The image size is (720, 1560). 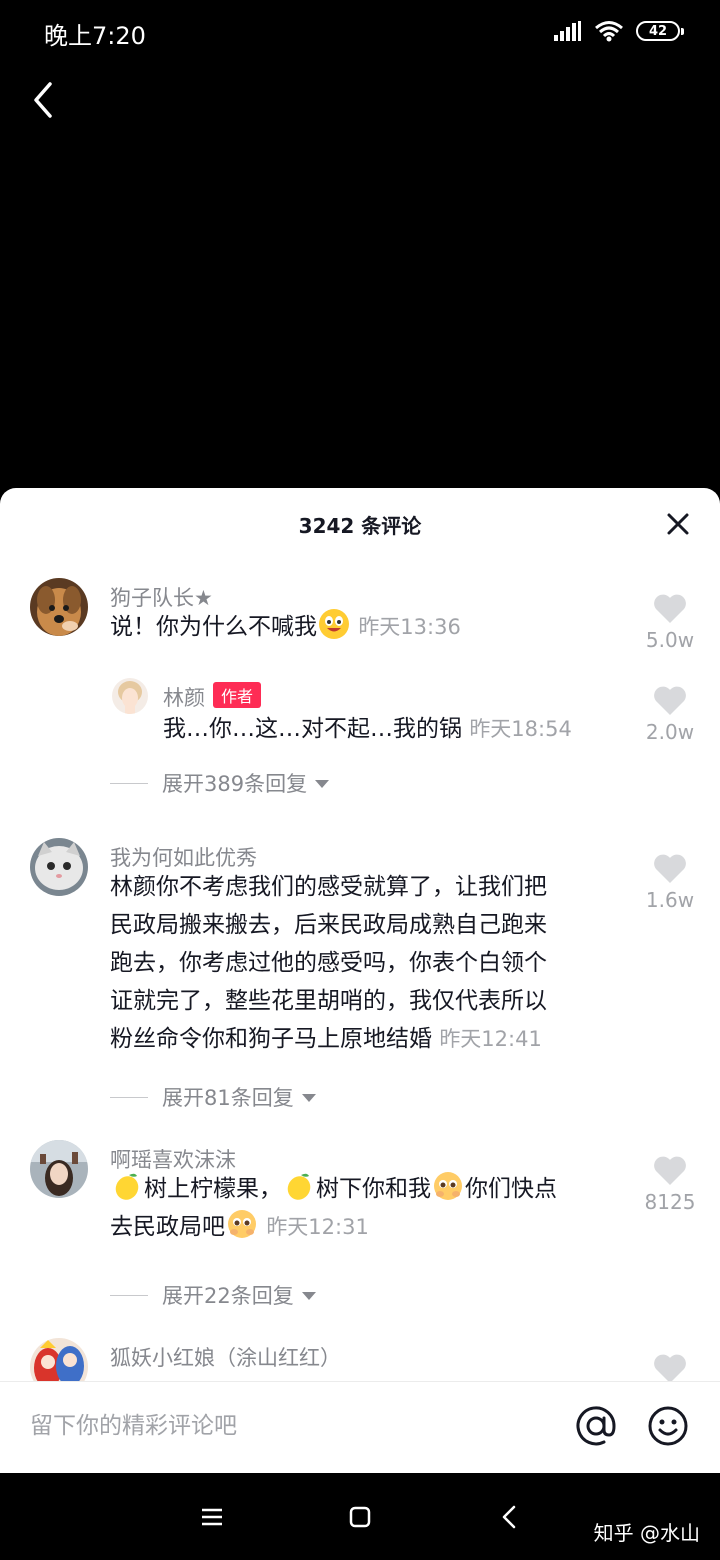 What do you see at coordinates (228, 1296) in the screenshot?
I see `expand-replies-label: 展开22条回复` at bounding box center [228, 1296].